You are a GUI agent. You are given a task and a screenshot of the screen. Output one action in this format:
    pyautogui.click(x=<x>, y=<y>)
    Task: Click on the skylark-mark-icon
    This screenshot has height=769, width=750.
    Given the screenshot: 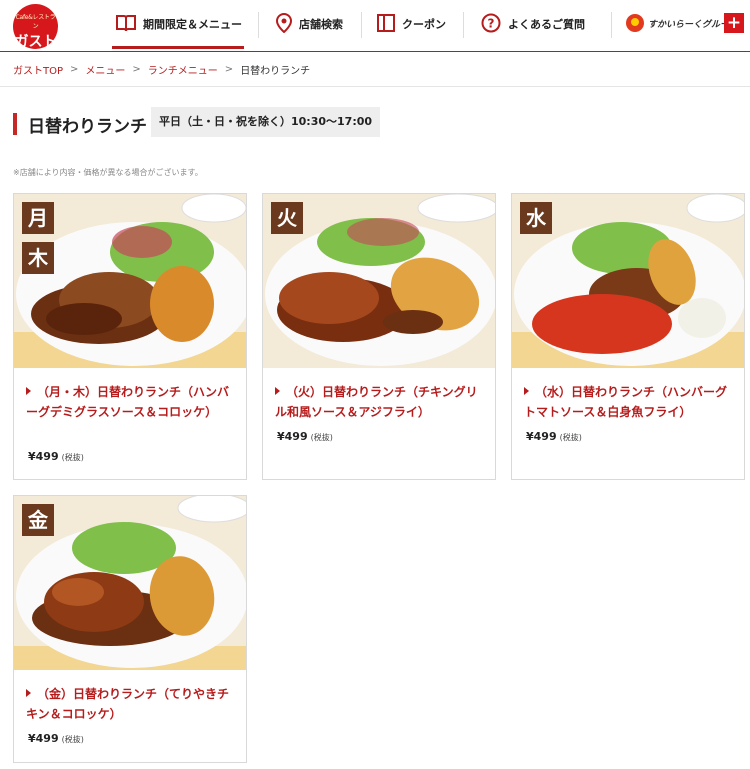 What is the action you would take?
    pyautogui.click(x=635, y=23)
    